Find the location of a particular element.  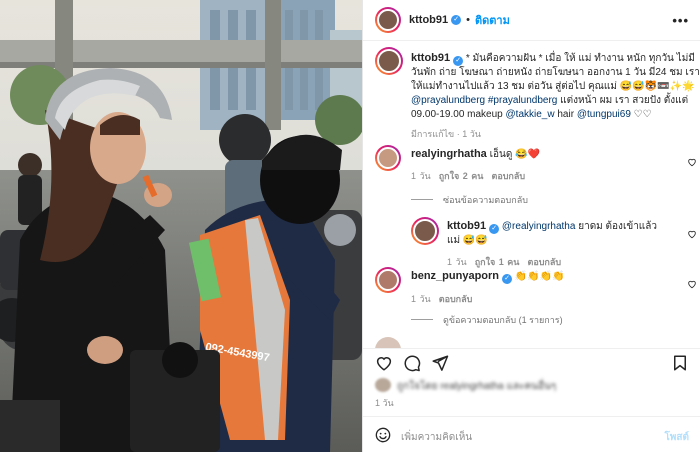

caption-hashtag: #prayalundberg is located at coordinates (523, 100).